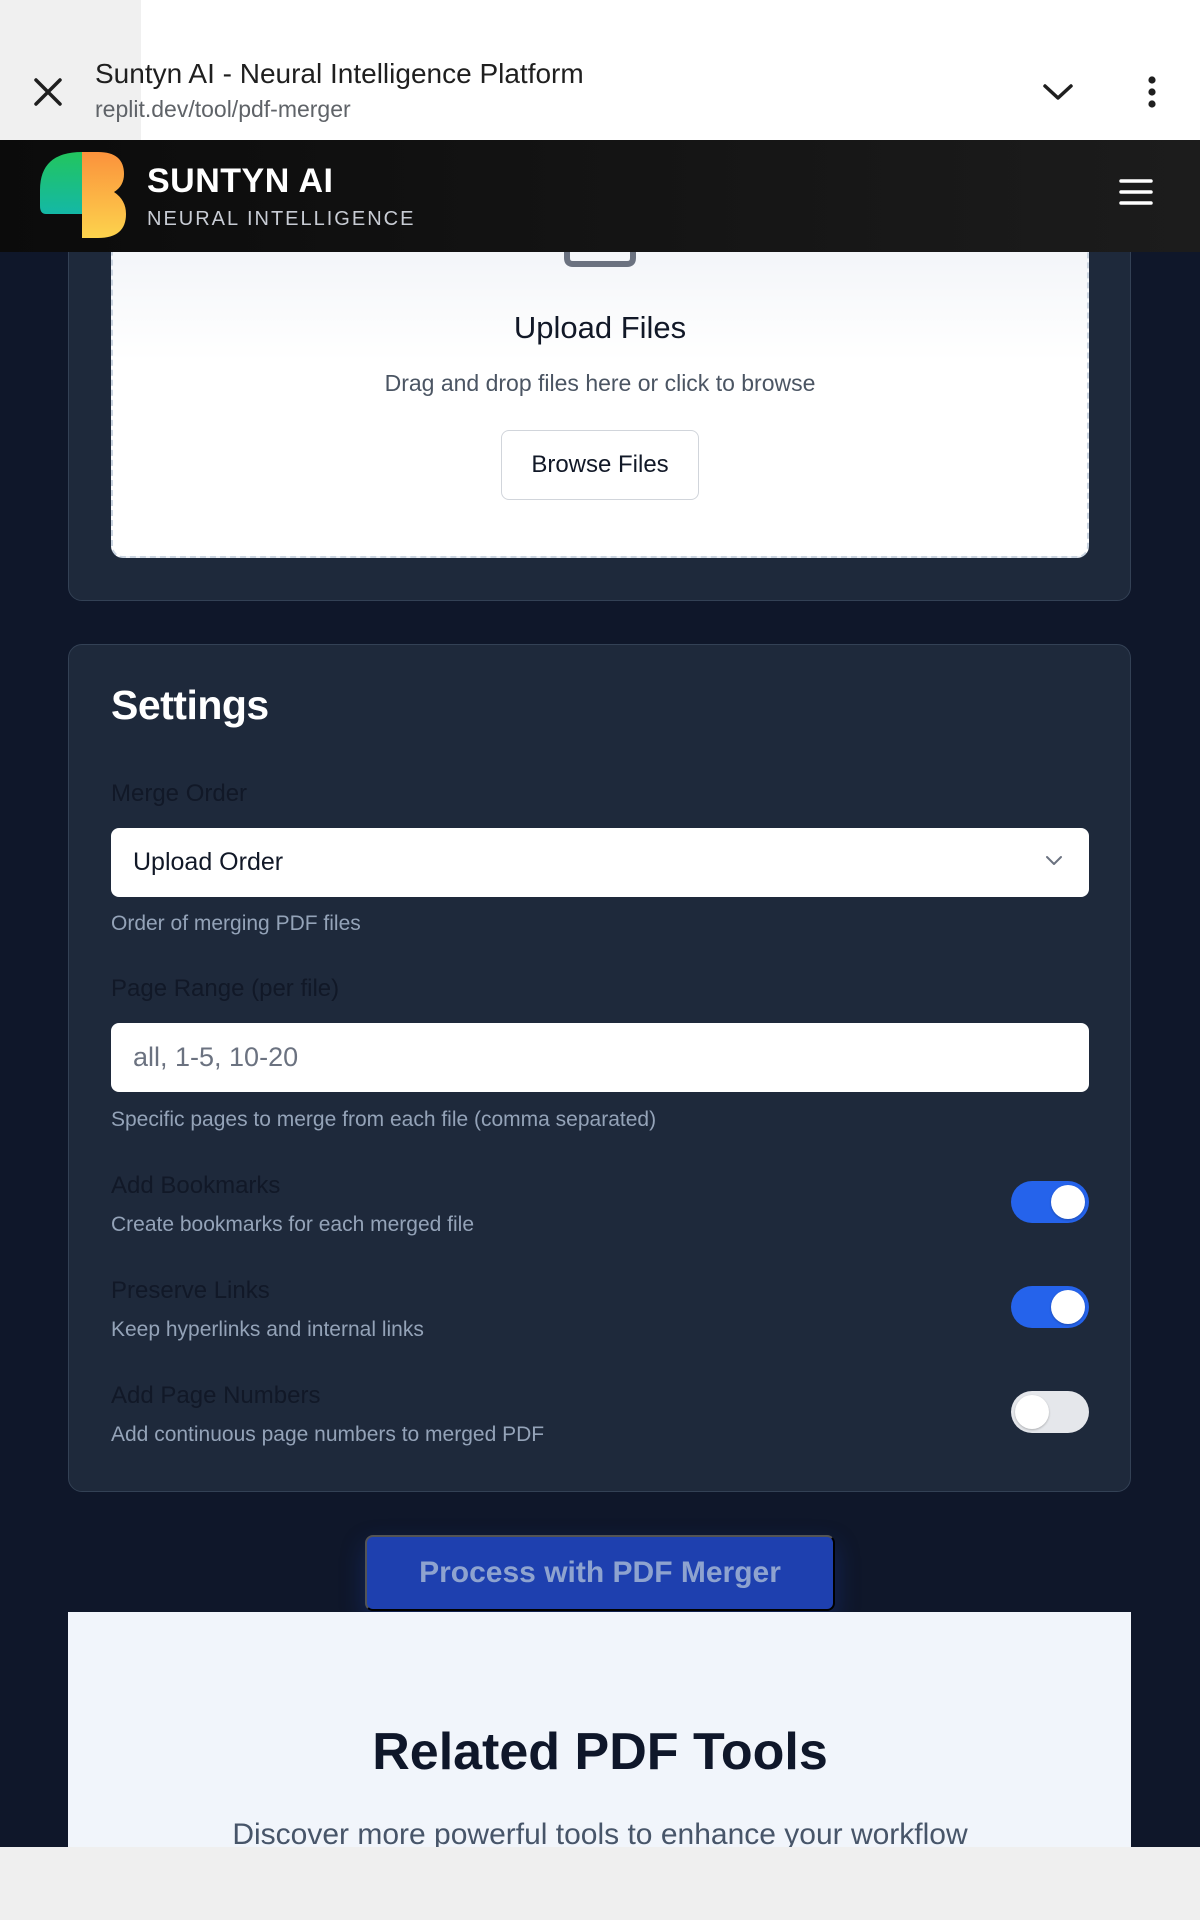 The image size is (1200, 1920). Describe the element at coordinates (190, 1290) in the screenshot. I see `preserve-links-label: Preserve Links` at that location.